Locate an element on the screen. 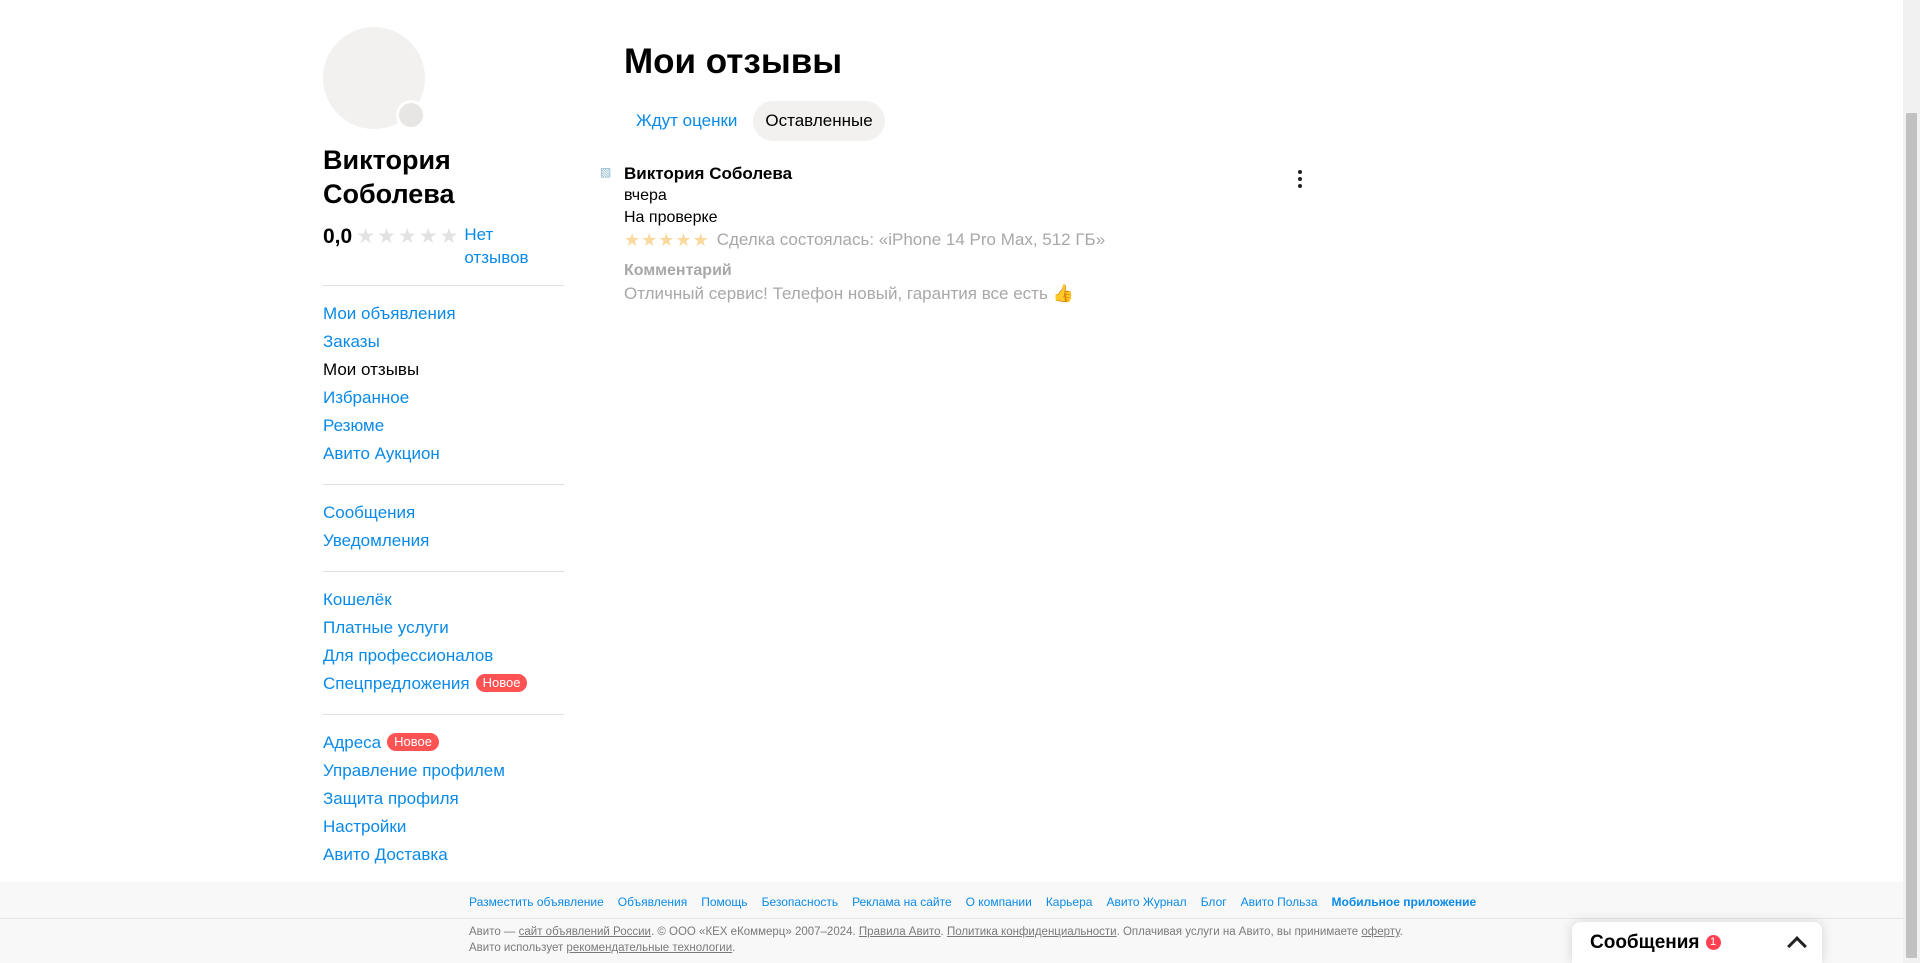 The height and width of the screenshot is (963, 1920). review-tabs: Ждут оценки Оставленные is located at coordinates (974, 121).